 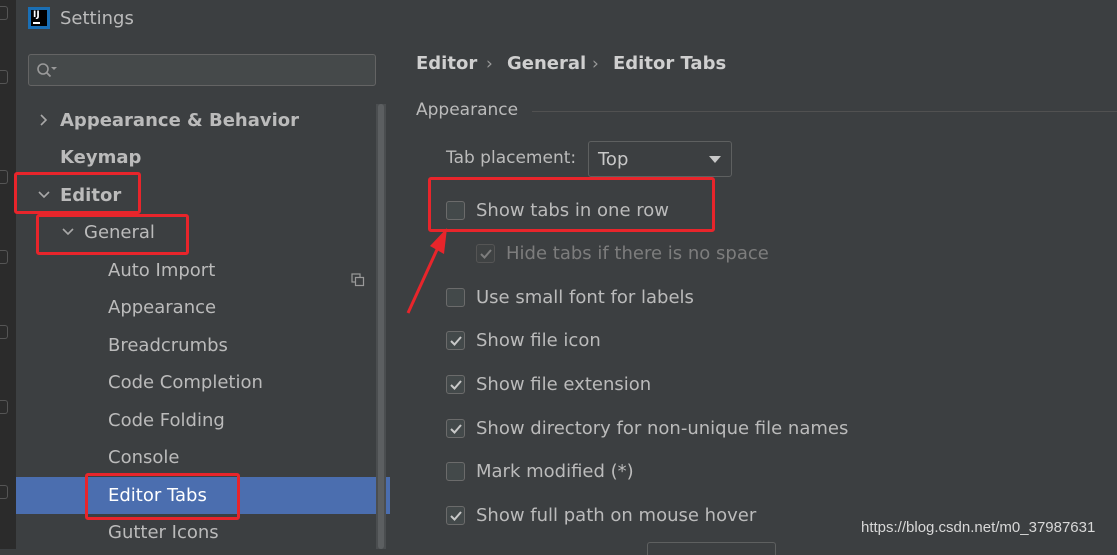 I want to click on tree-item-gutter-icons: Gutter Icons, so click(x=203, y=532).